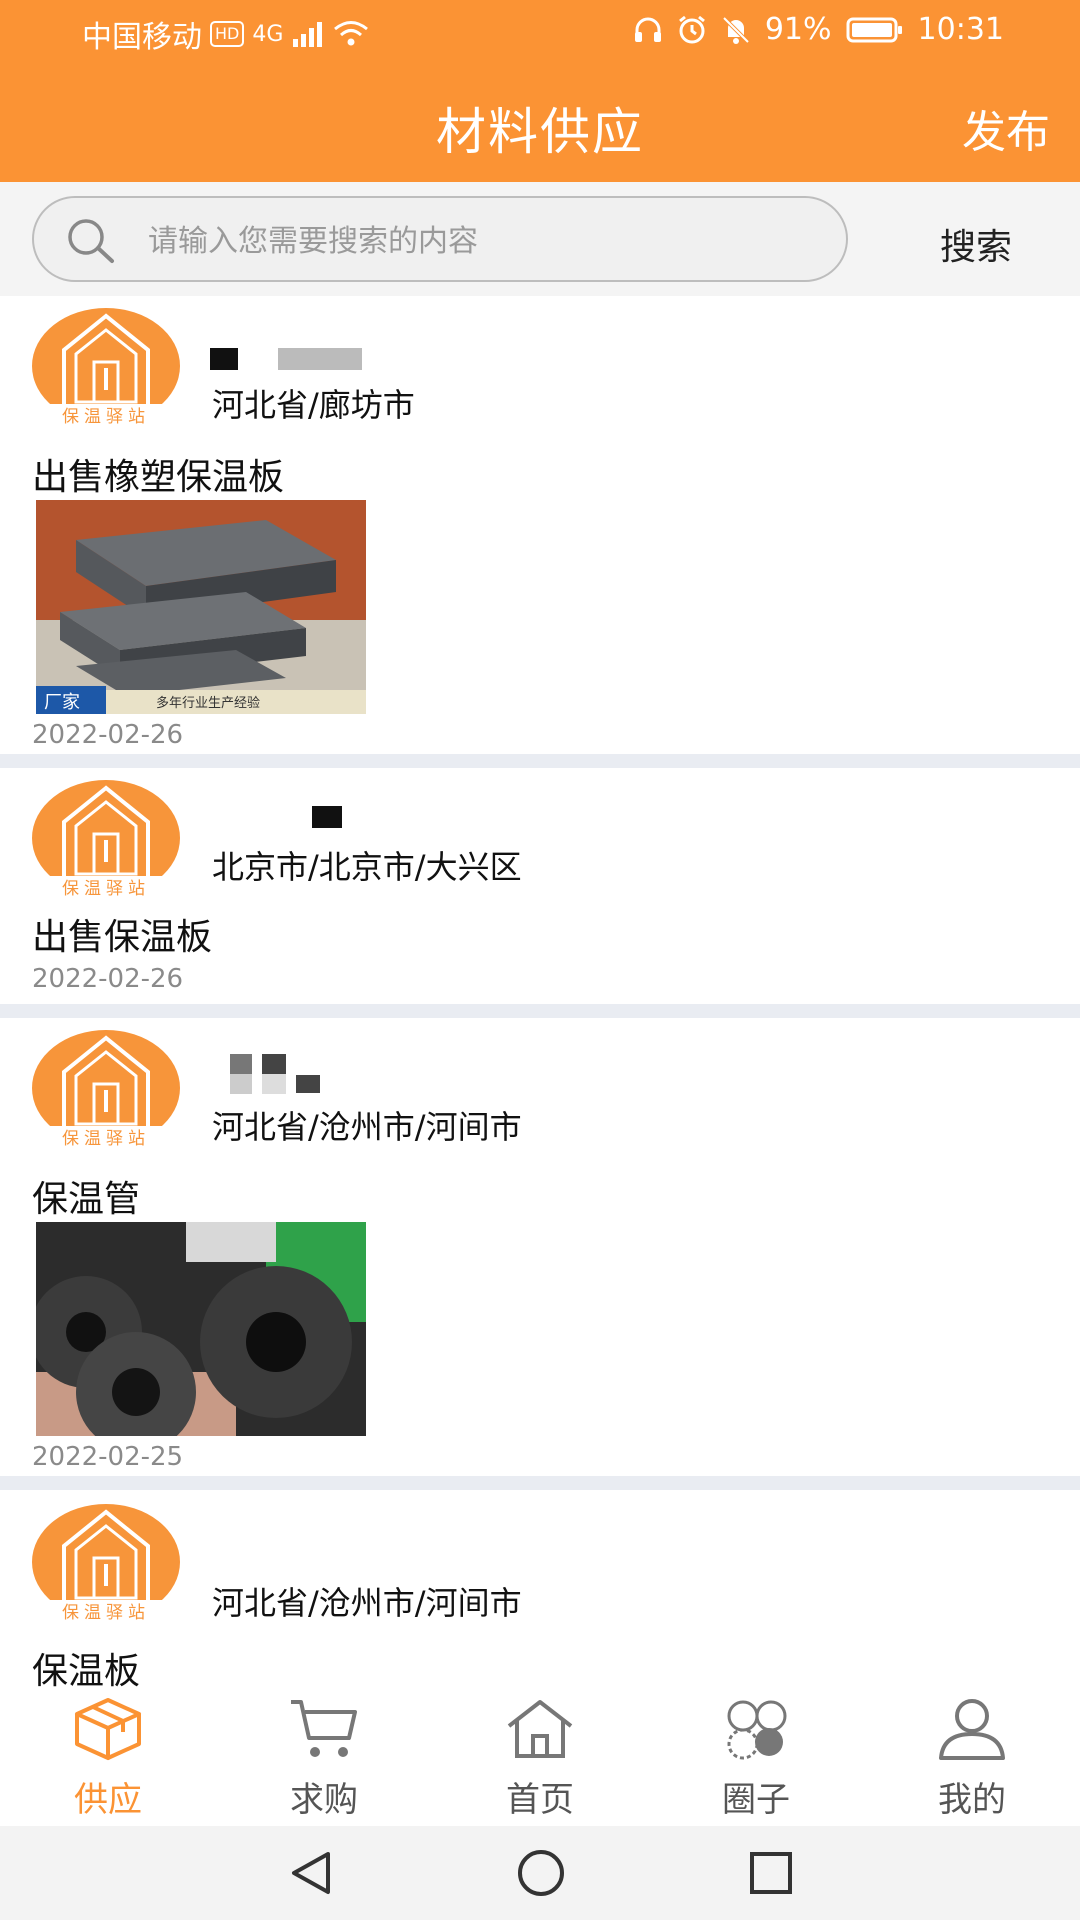 This screenshot has height=1920, width=1080. Describe the element at coordinates (771, 1873) in the screenshot. I see `recents-icon` at that location.